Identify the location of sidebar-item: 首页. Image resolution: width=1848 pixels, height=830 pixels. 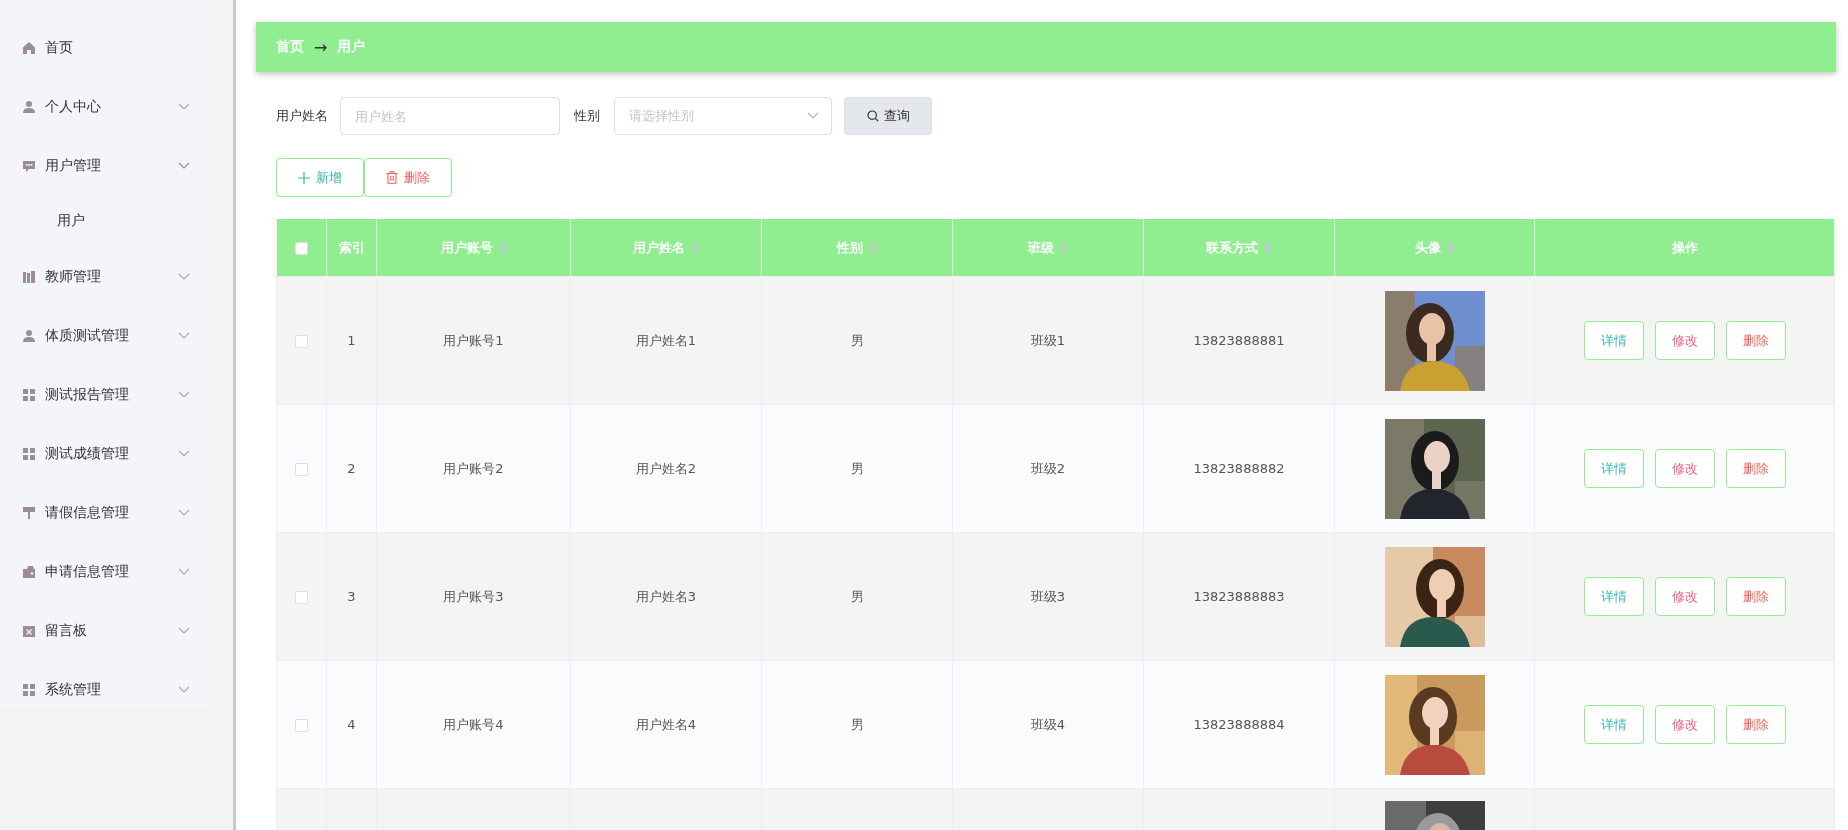
(104, 47).